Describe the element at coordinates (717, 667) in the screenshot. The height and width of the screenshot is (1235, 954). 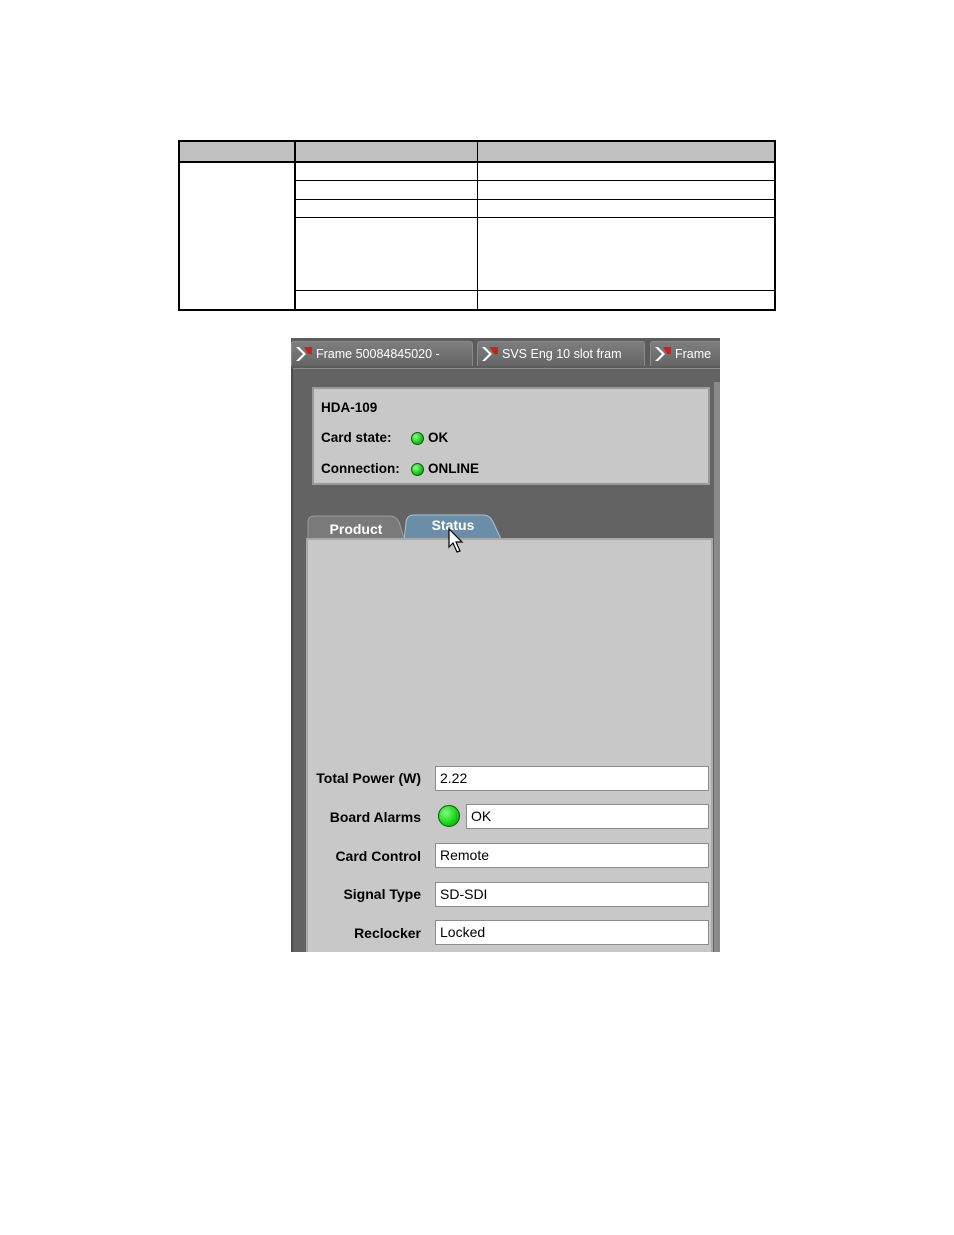
I see `scrollbar` at that location.